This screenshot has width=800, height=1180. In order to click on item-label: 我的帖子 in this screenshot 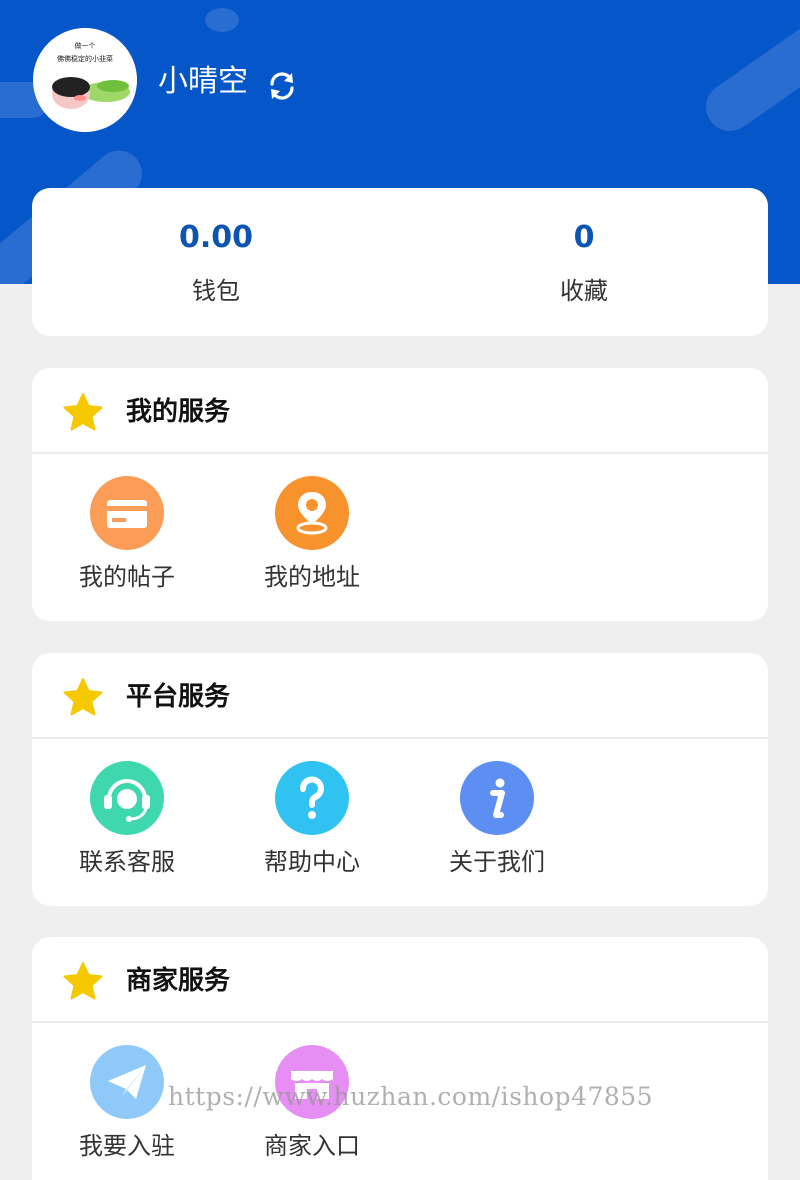, I will do `click(127, 577)`.